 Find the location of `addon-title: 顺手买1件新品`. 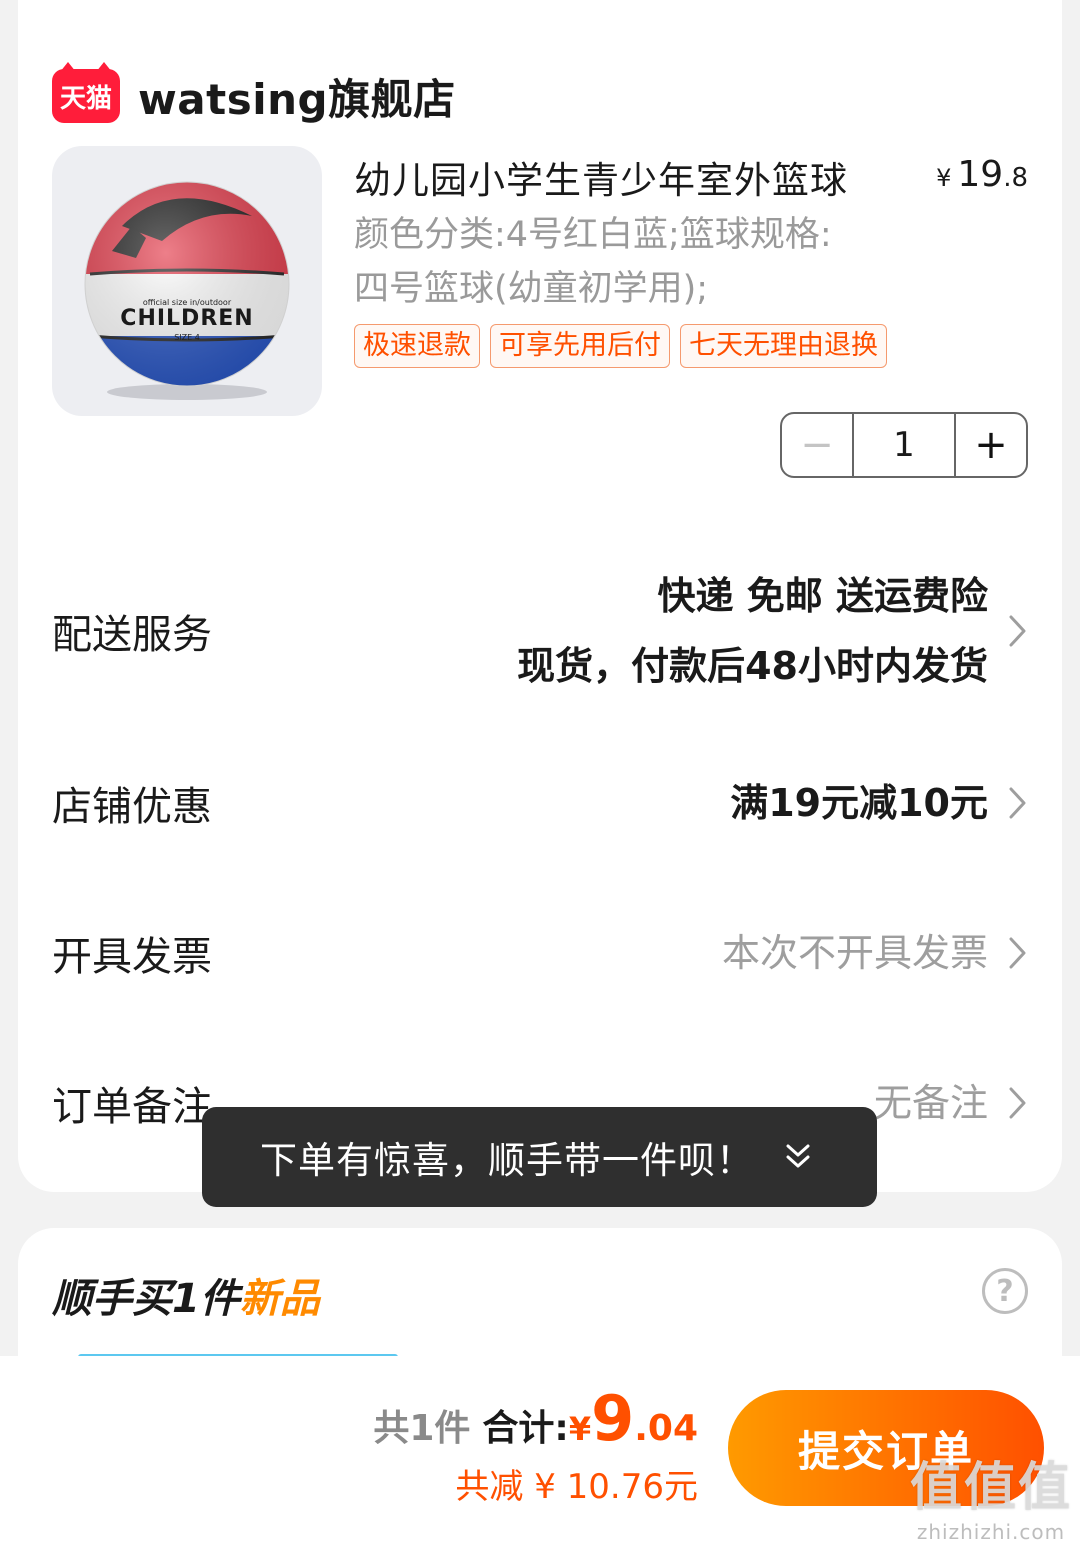

addon-title: 顺手买1件新品 is located at coordinates (186, 1295).